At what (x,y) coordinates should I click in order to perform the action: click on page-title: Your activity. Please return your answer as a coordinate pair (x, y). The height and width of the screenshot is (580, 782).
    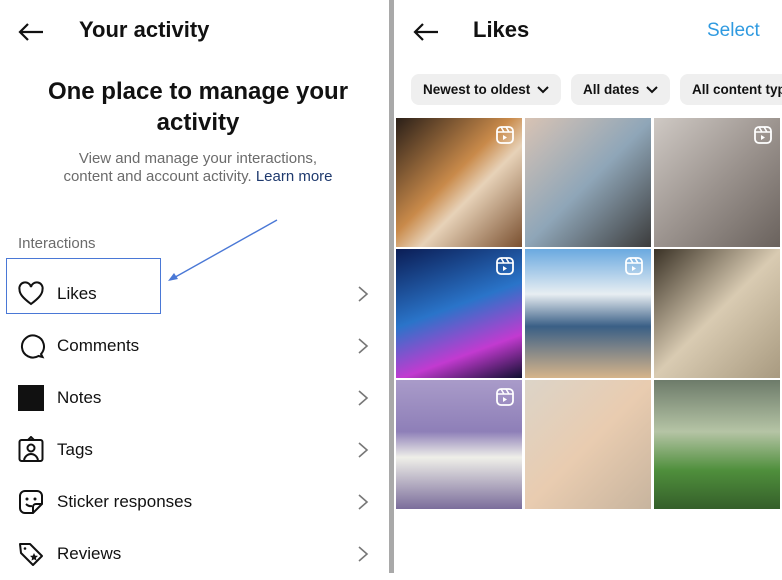
    Looking at the image, I should click on (144, 29).